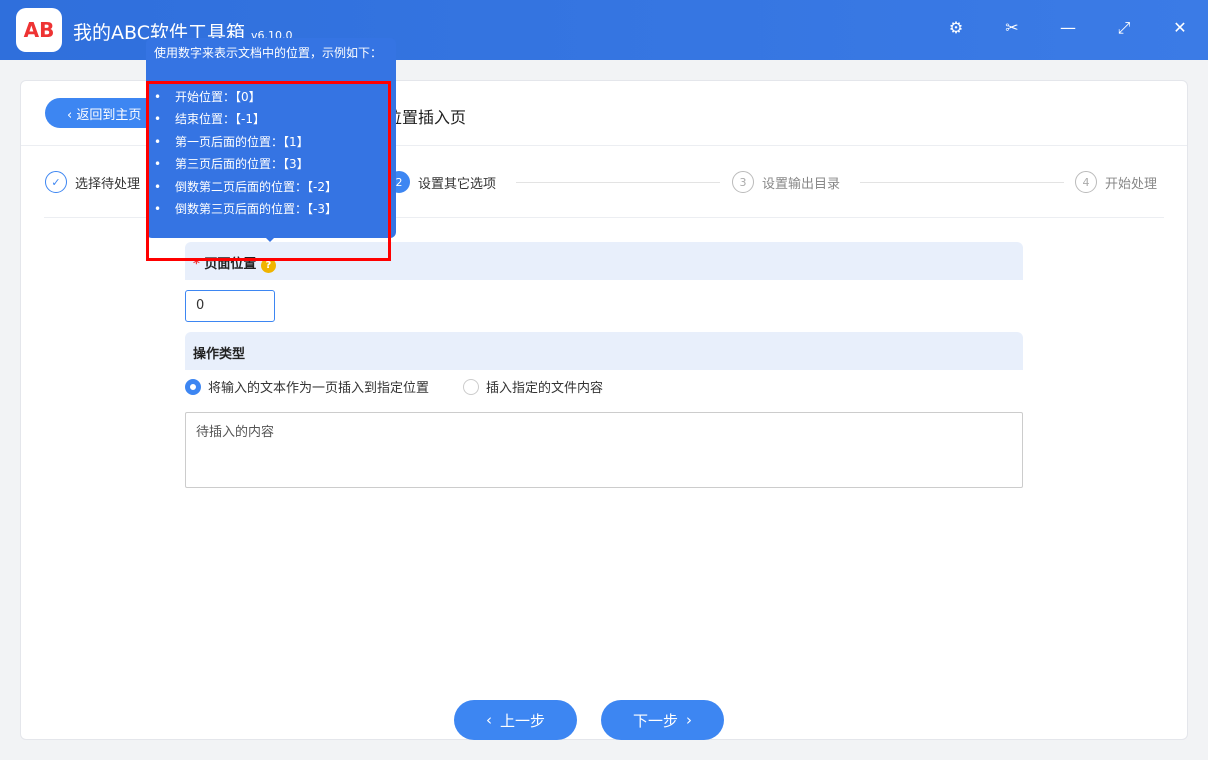 This screenshot has height=760, width=1208. What do you see at coordinates (426, 117) in the screenshot?
I see `page-title: 位置插入页` at bounding box center [426, 117].